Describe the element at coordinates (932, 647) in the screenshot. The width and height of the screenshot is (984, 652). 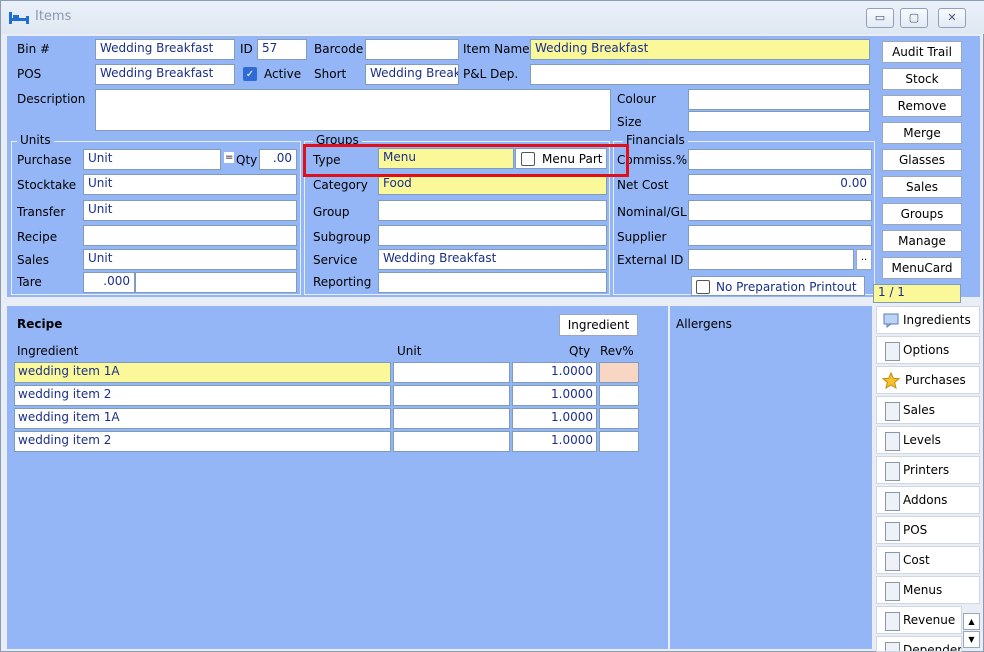
I see `tab-label: Dependen` at that location.